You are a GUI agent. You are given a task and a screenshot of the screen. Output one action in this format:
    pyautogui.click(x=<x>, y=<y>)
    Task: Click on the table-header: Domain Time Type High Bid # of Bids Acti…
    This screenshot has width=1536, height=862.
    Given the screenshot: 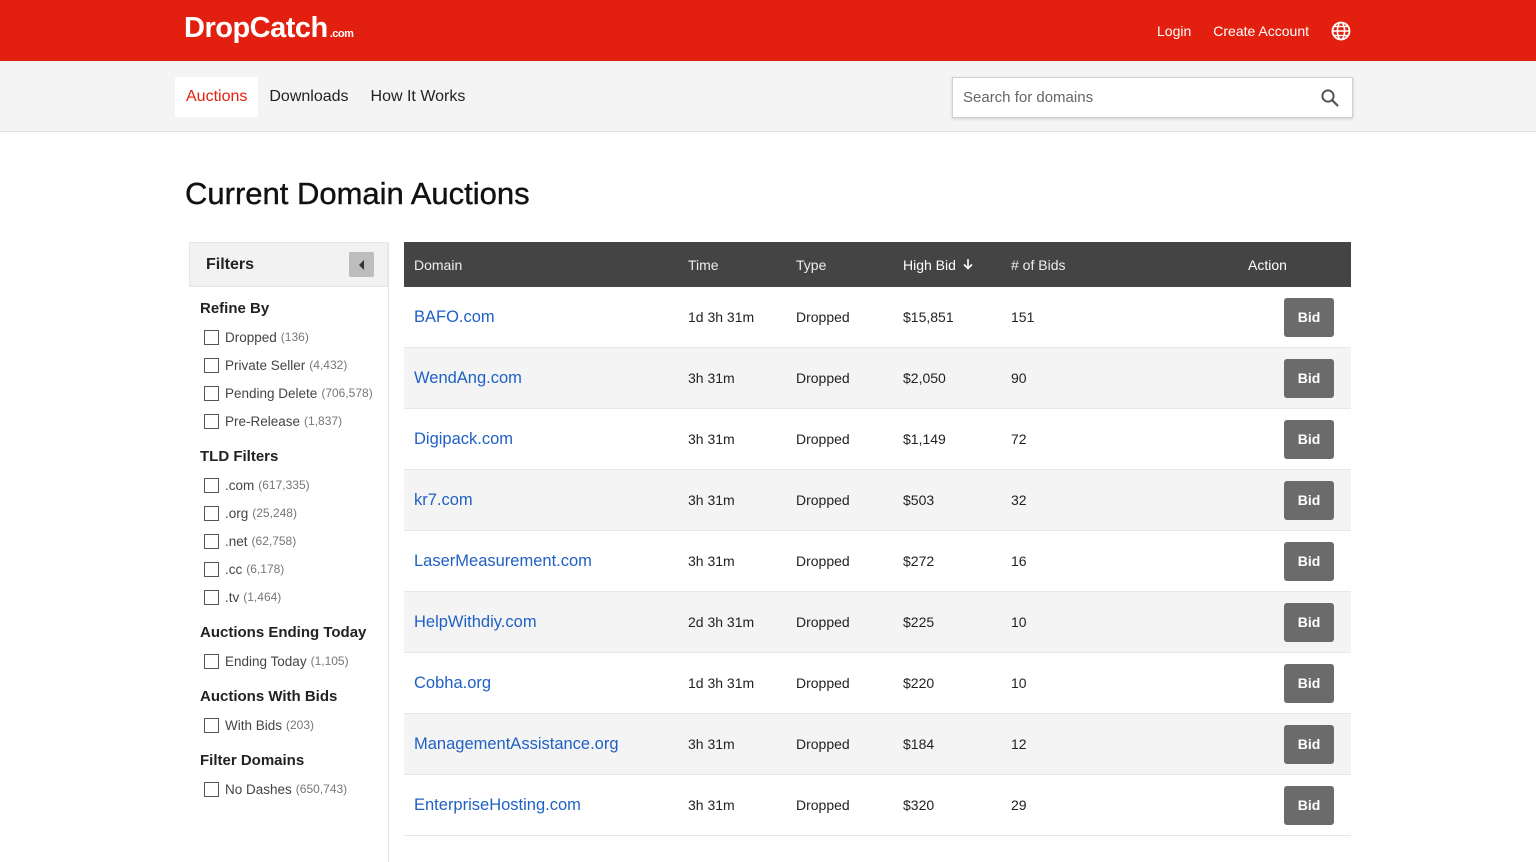 What is the action you would take?
    pyautogui.click(x=877, y=264)
    